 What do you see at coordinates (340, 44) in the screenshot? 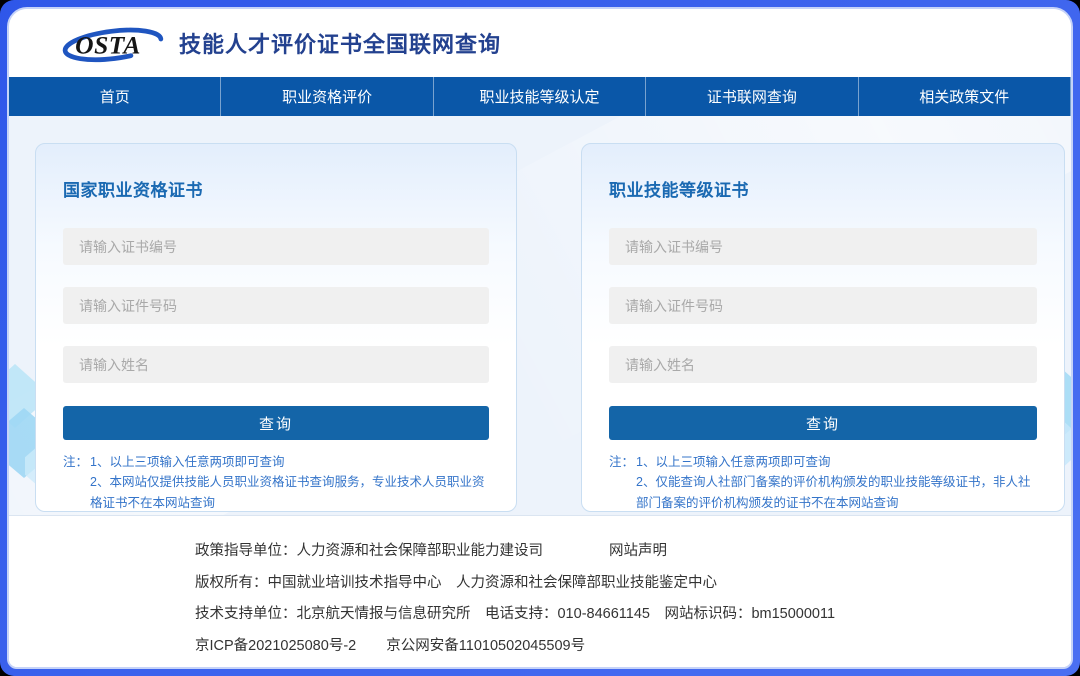
I see `page-title: 技能人才评价证书全国联网查询` at bounding box center [340, 44].